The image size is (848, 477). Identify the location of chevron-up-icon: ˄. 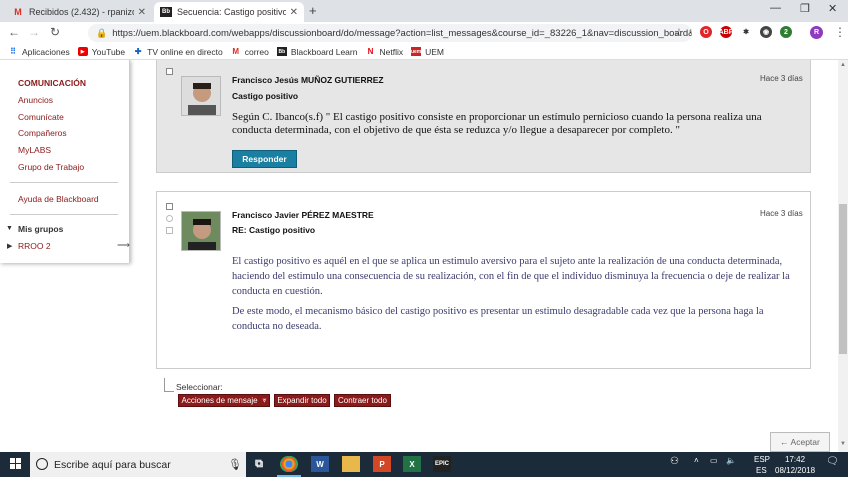
(696, 460).